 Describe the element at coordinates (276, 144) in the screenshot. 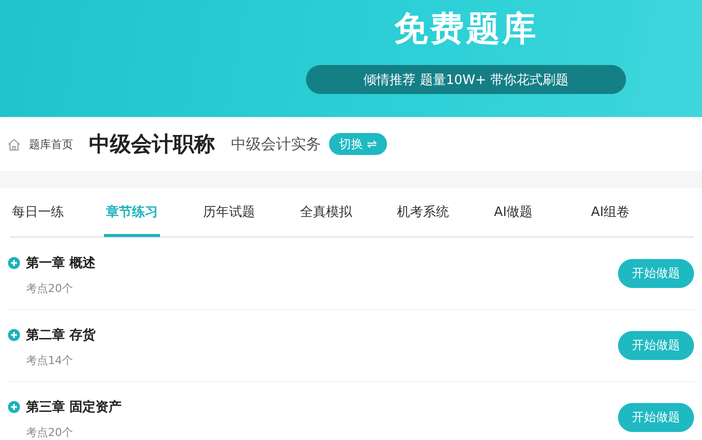

I see `subject-label: 中级会计实务` at that location.